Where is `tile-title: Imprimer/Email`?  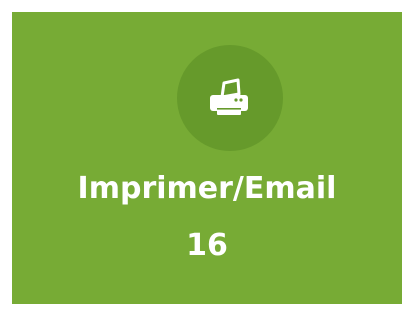
tile-title: Imprimer/Email is located at coordinates (207, 188).